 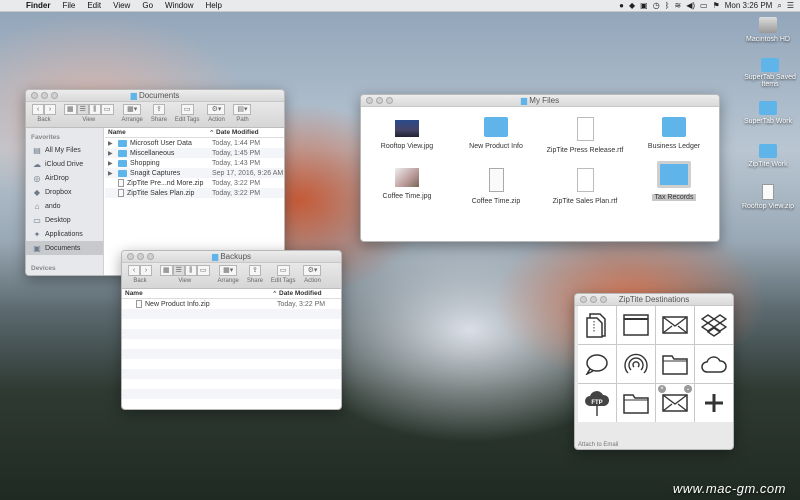 What do you see at coordinates (194, 163) in the screenshot?
I see `table-row: ▶ Shopping Today, 1:43 PM` at bounding box center [194, 163].